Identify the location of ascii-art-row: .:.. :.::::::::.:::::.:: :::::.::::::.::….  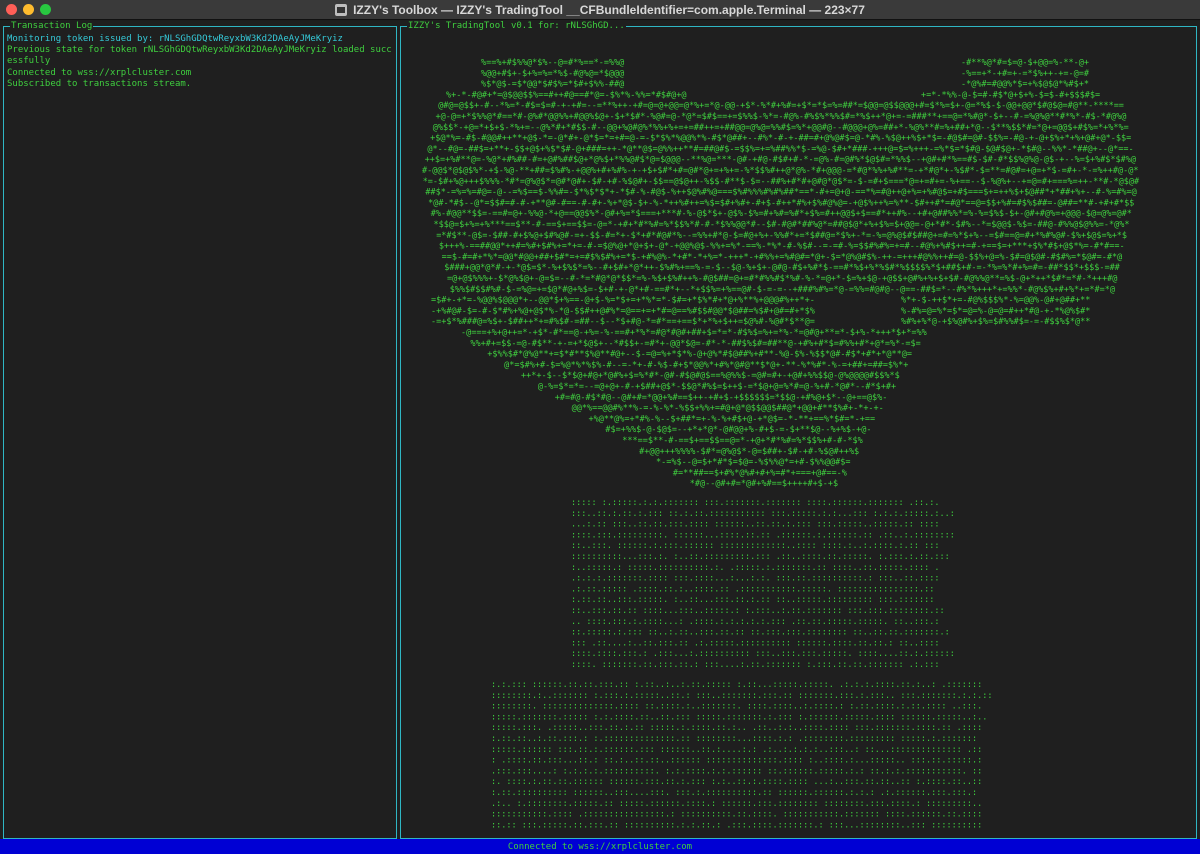
(736, 804).